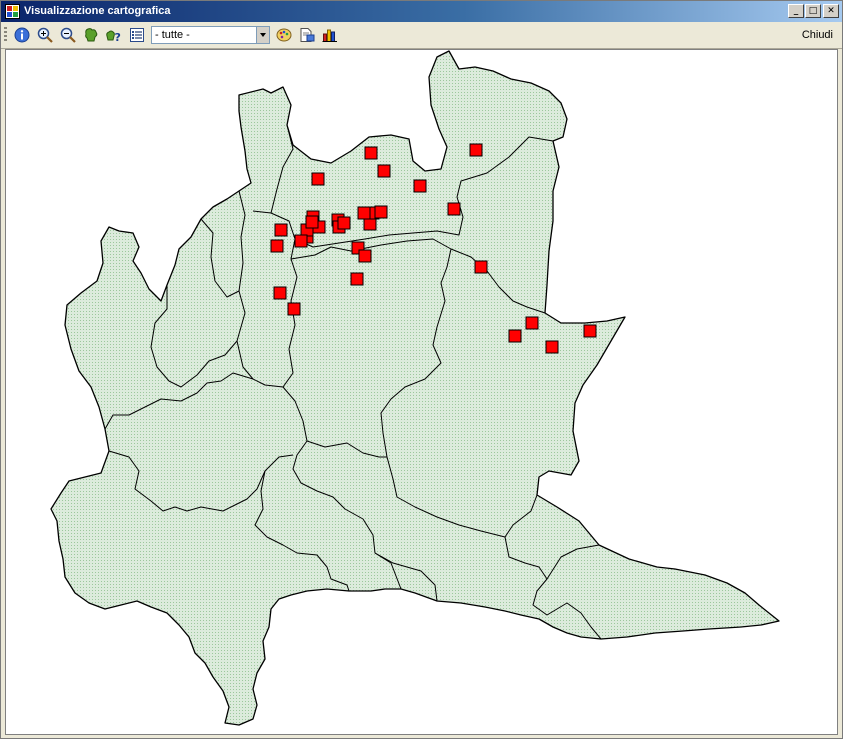 The image size is (843, 739). I want to click on info-button, so click(22, 35).